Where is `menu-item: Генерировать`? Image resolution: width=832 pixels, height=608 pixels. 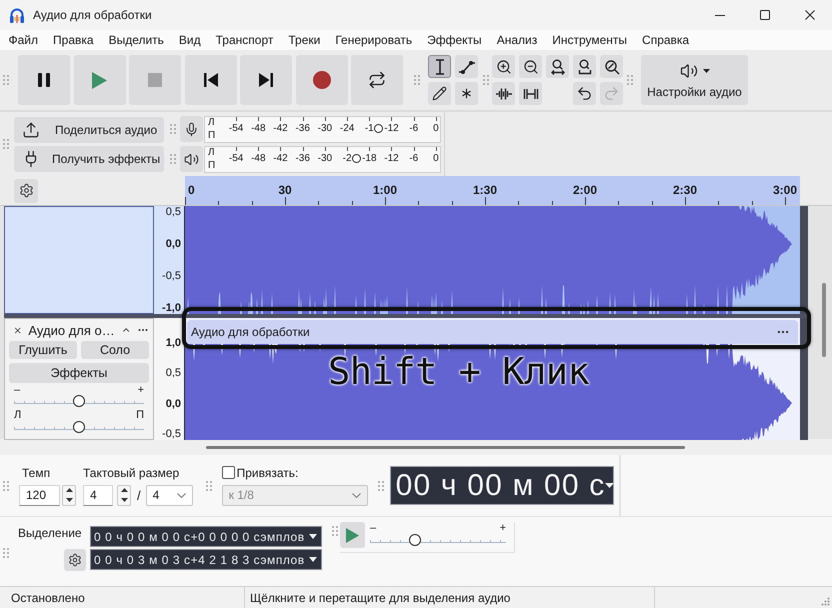
menu-item: Генерировать is located at coordinates (374, 40).